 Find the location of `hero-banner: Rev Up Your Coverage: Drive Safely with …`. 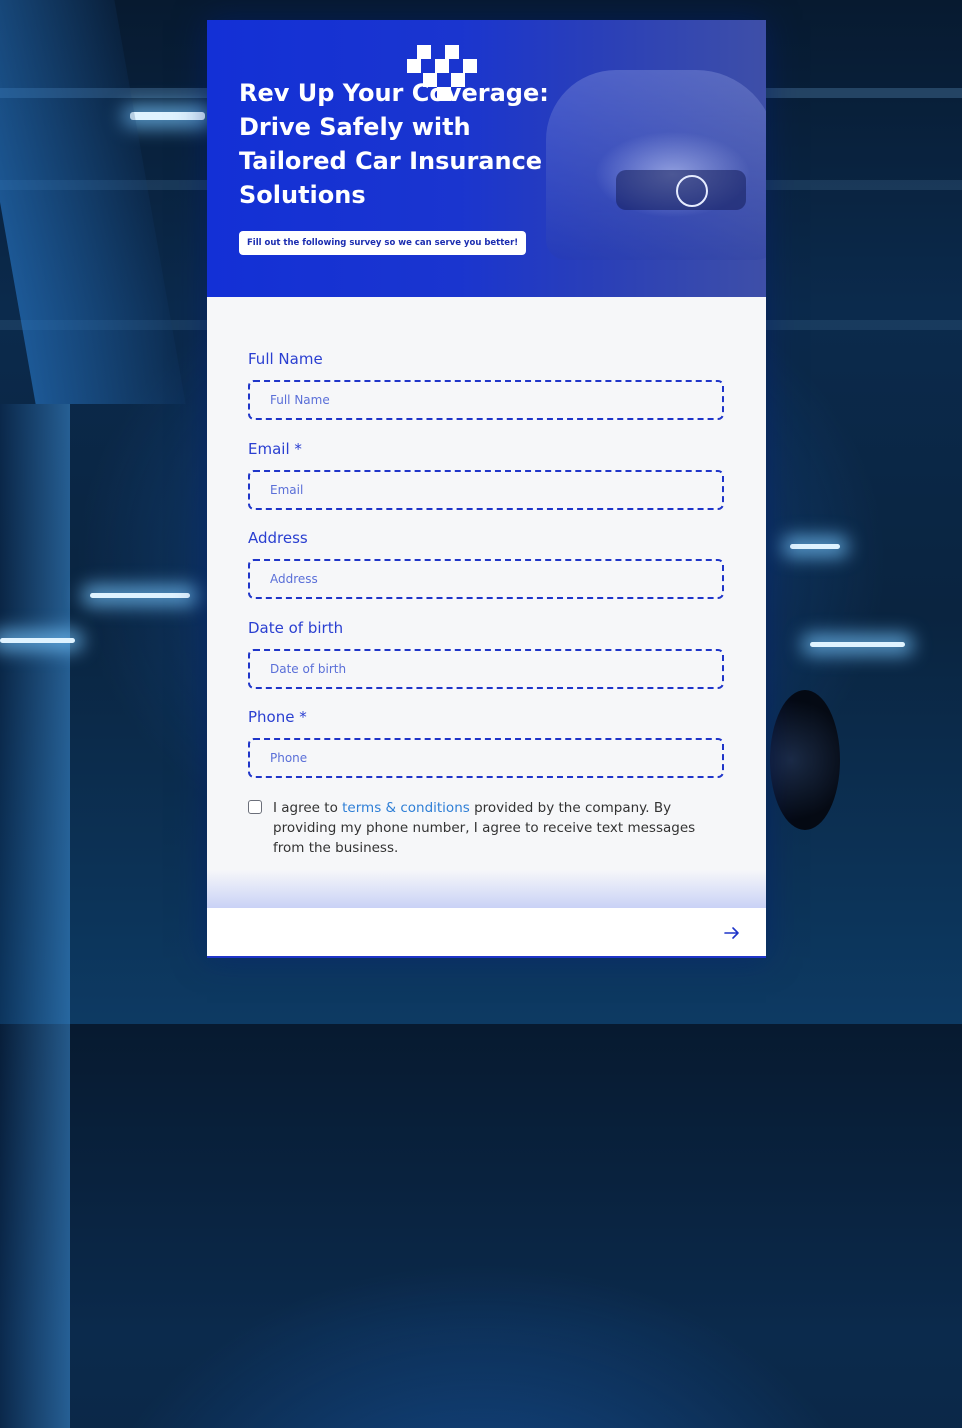

hero-banner: Rev Up Your Coverage: Drive Safely with … is located at coordinates (486, 158).